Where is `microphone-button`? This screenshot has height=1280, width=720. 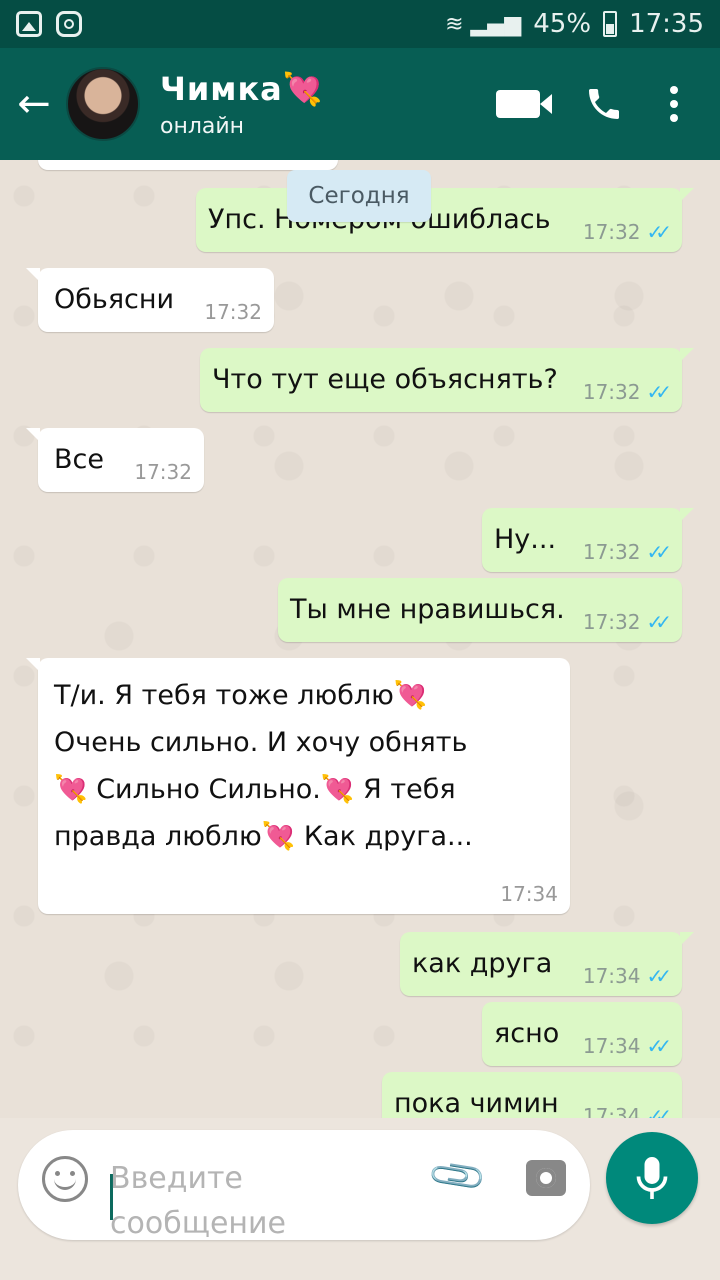 microphone-button is located at coordinates (652, 1178).